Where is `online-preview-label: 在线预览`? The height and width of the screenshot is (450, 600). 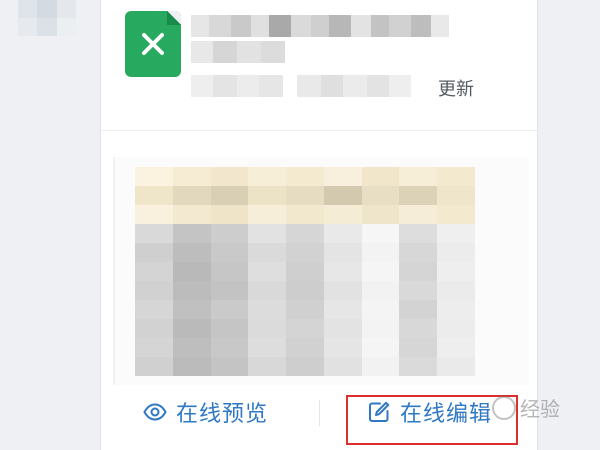 online-preview-label: 在线预览 is located at coordinates (222, 414).